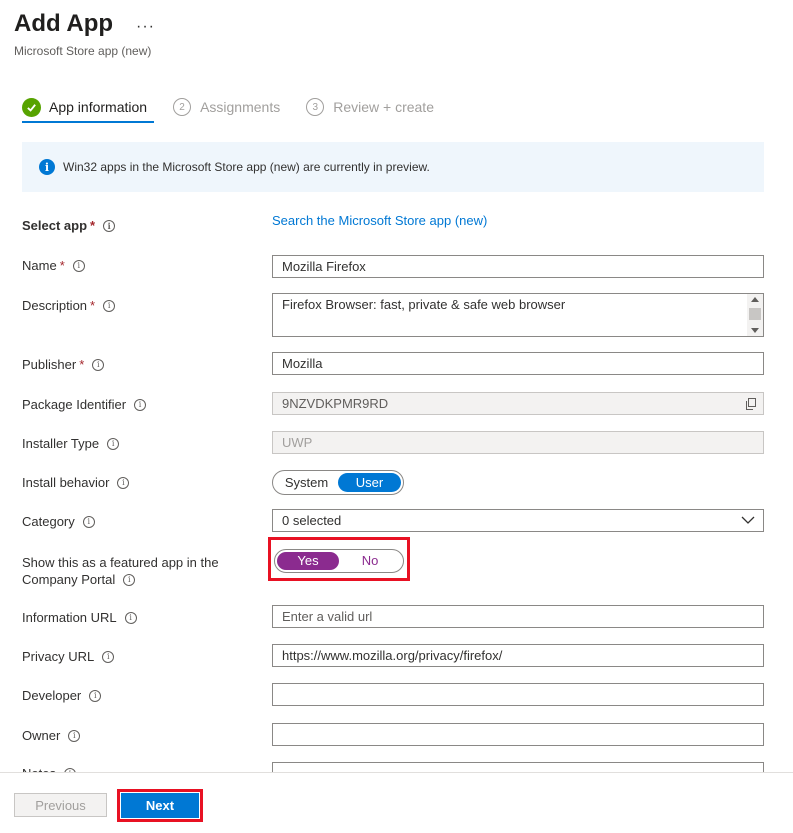  I want to click on page-header: Add App ··· Microsoft Store app (new), so click(84, 34).